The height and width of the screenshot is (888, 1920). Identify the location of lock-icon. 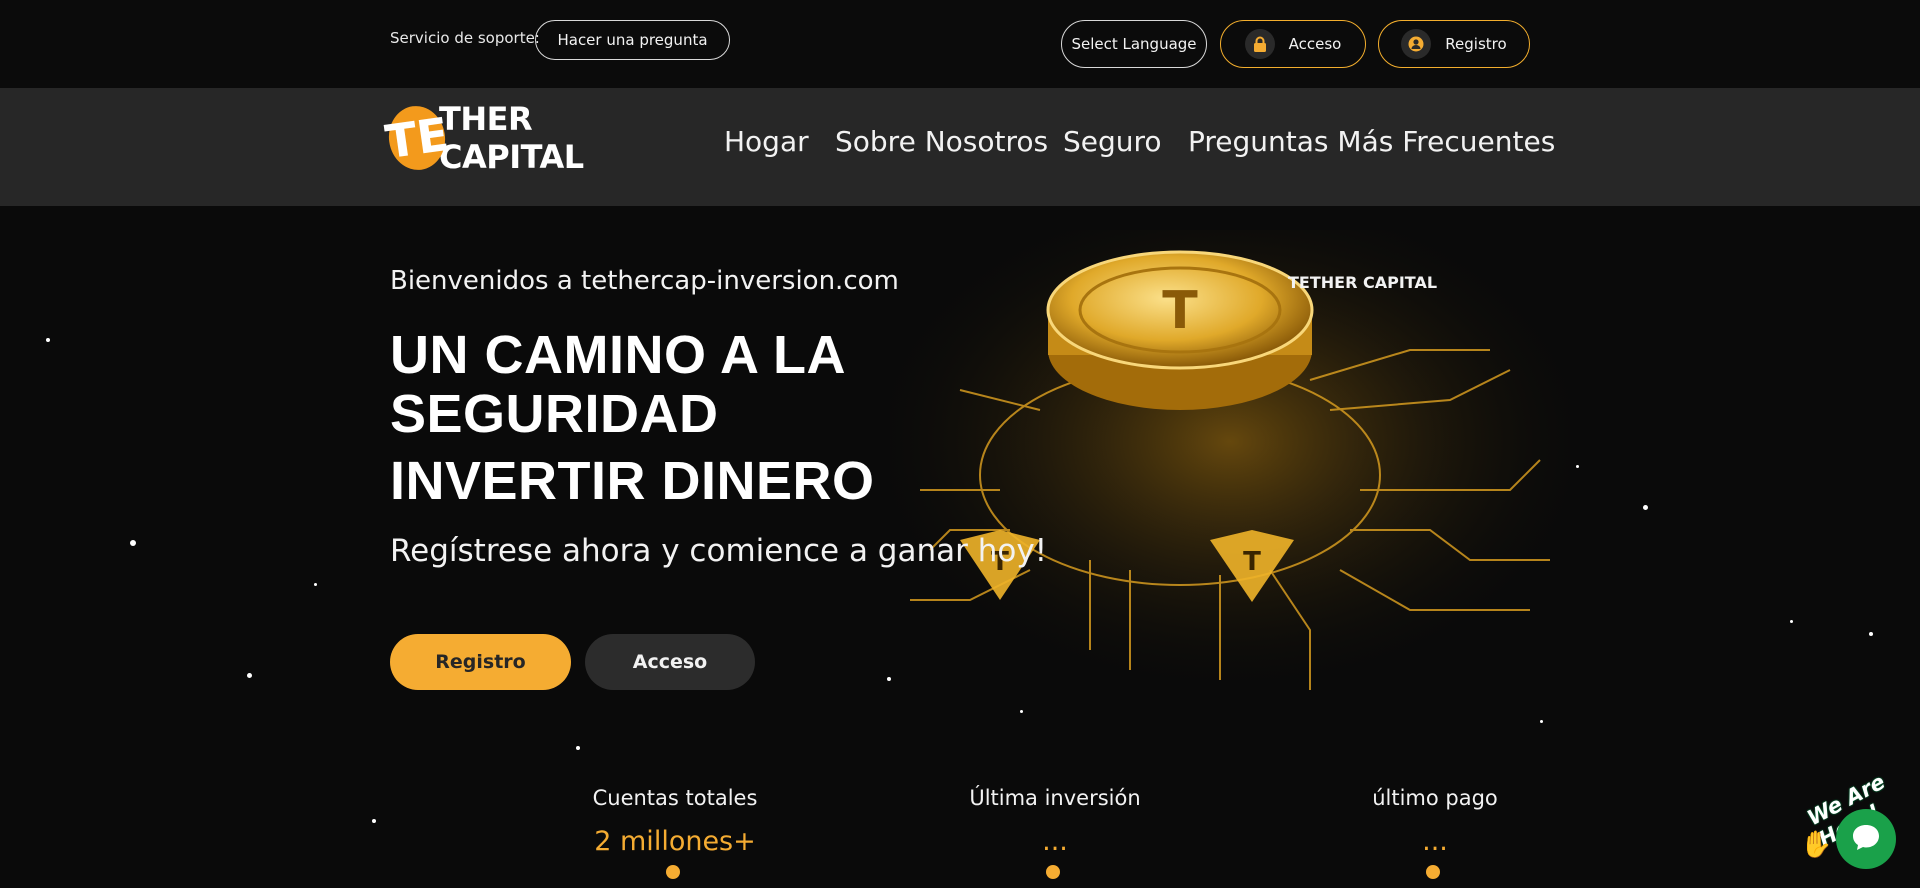
(1259, 44).